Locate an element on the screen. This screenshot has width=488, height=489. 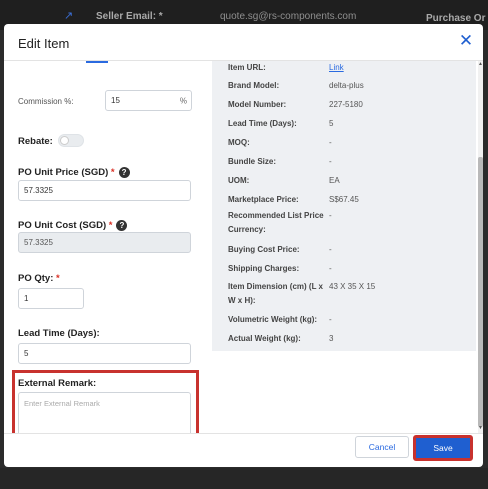
info-label: Bundle Size: is located at coordinates (252, 161).